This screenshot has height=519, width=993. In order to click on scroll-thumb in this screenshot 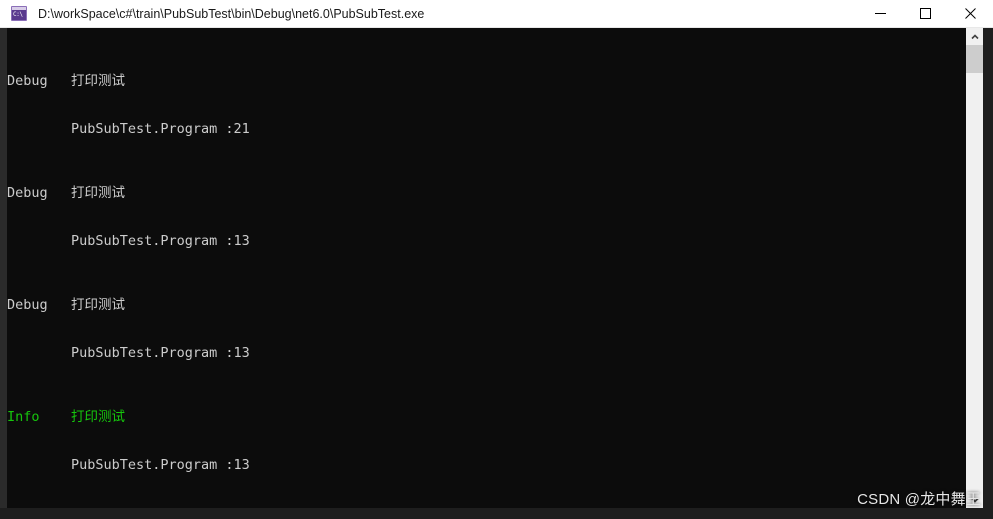, I will do `click(974, 59)`.